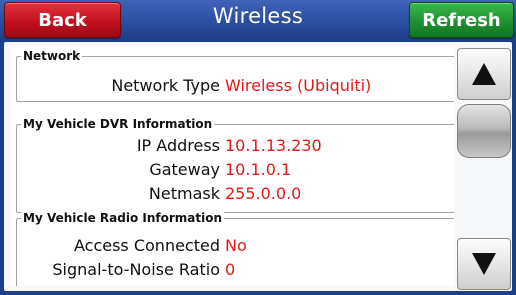 Image resolution: width=516 pixels, height=295 pixels. What do you see at coordinates (165, 85) in the screenshot?
I see `row-label: Network Type` at bounding box center [165, 85].